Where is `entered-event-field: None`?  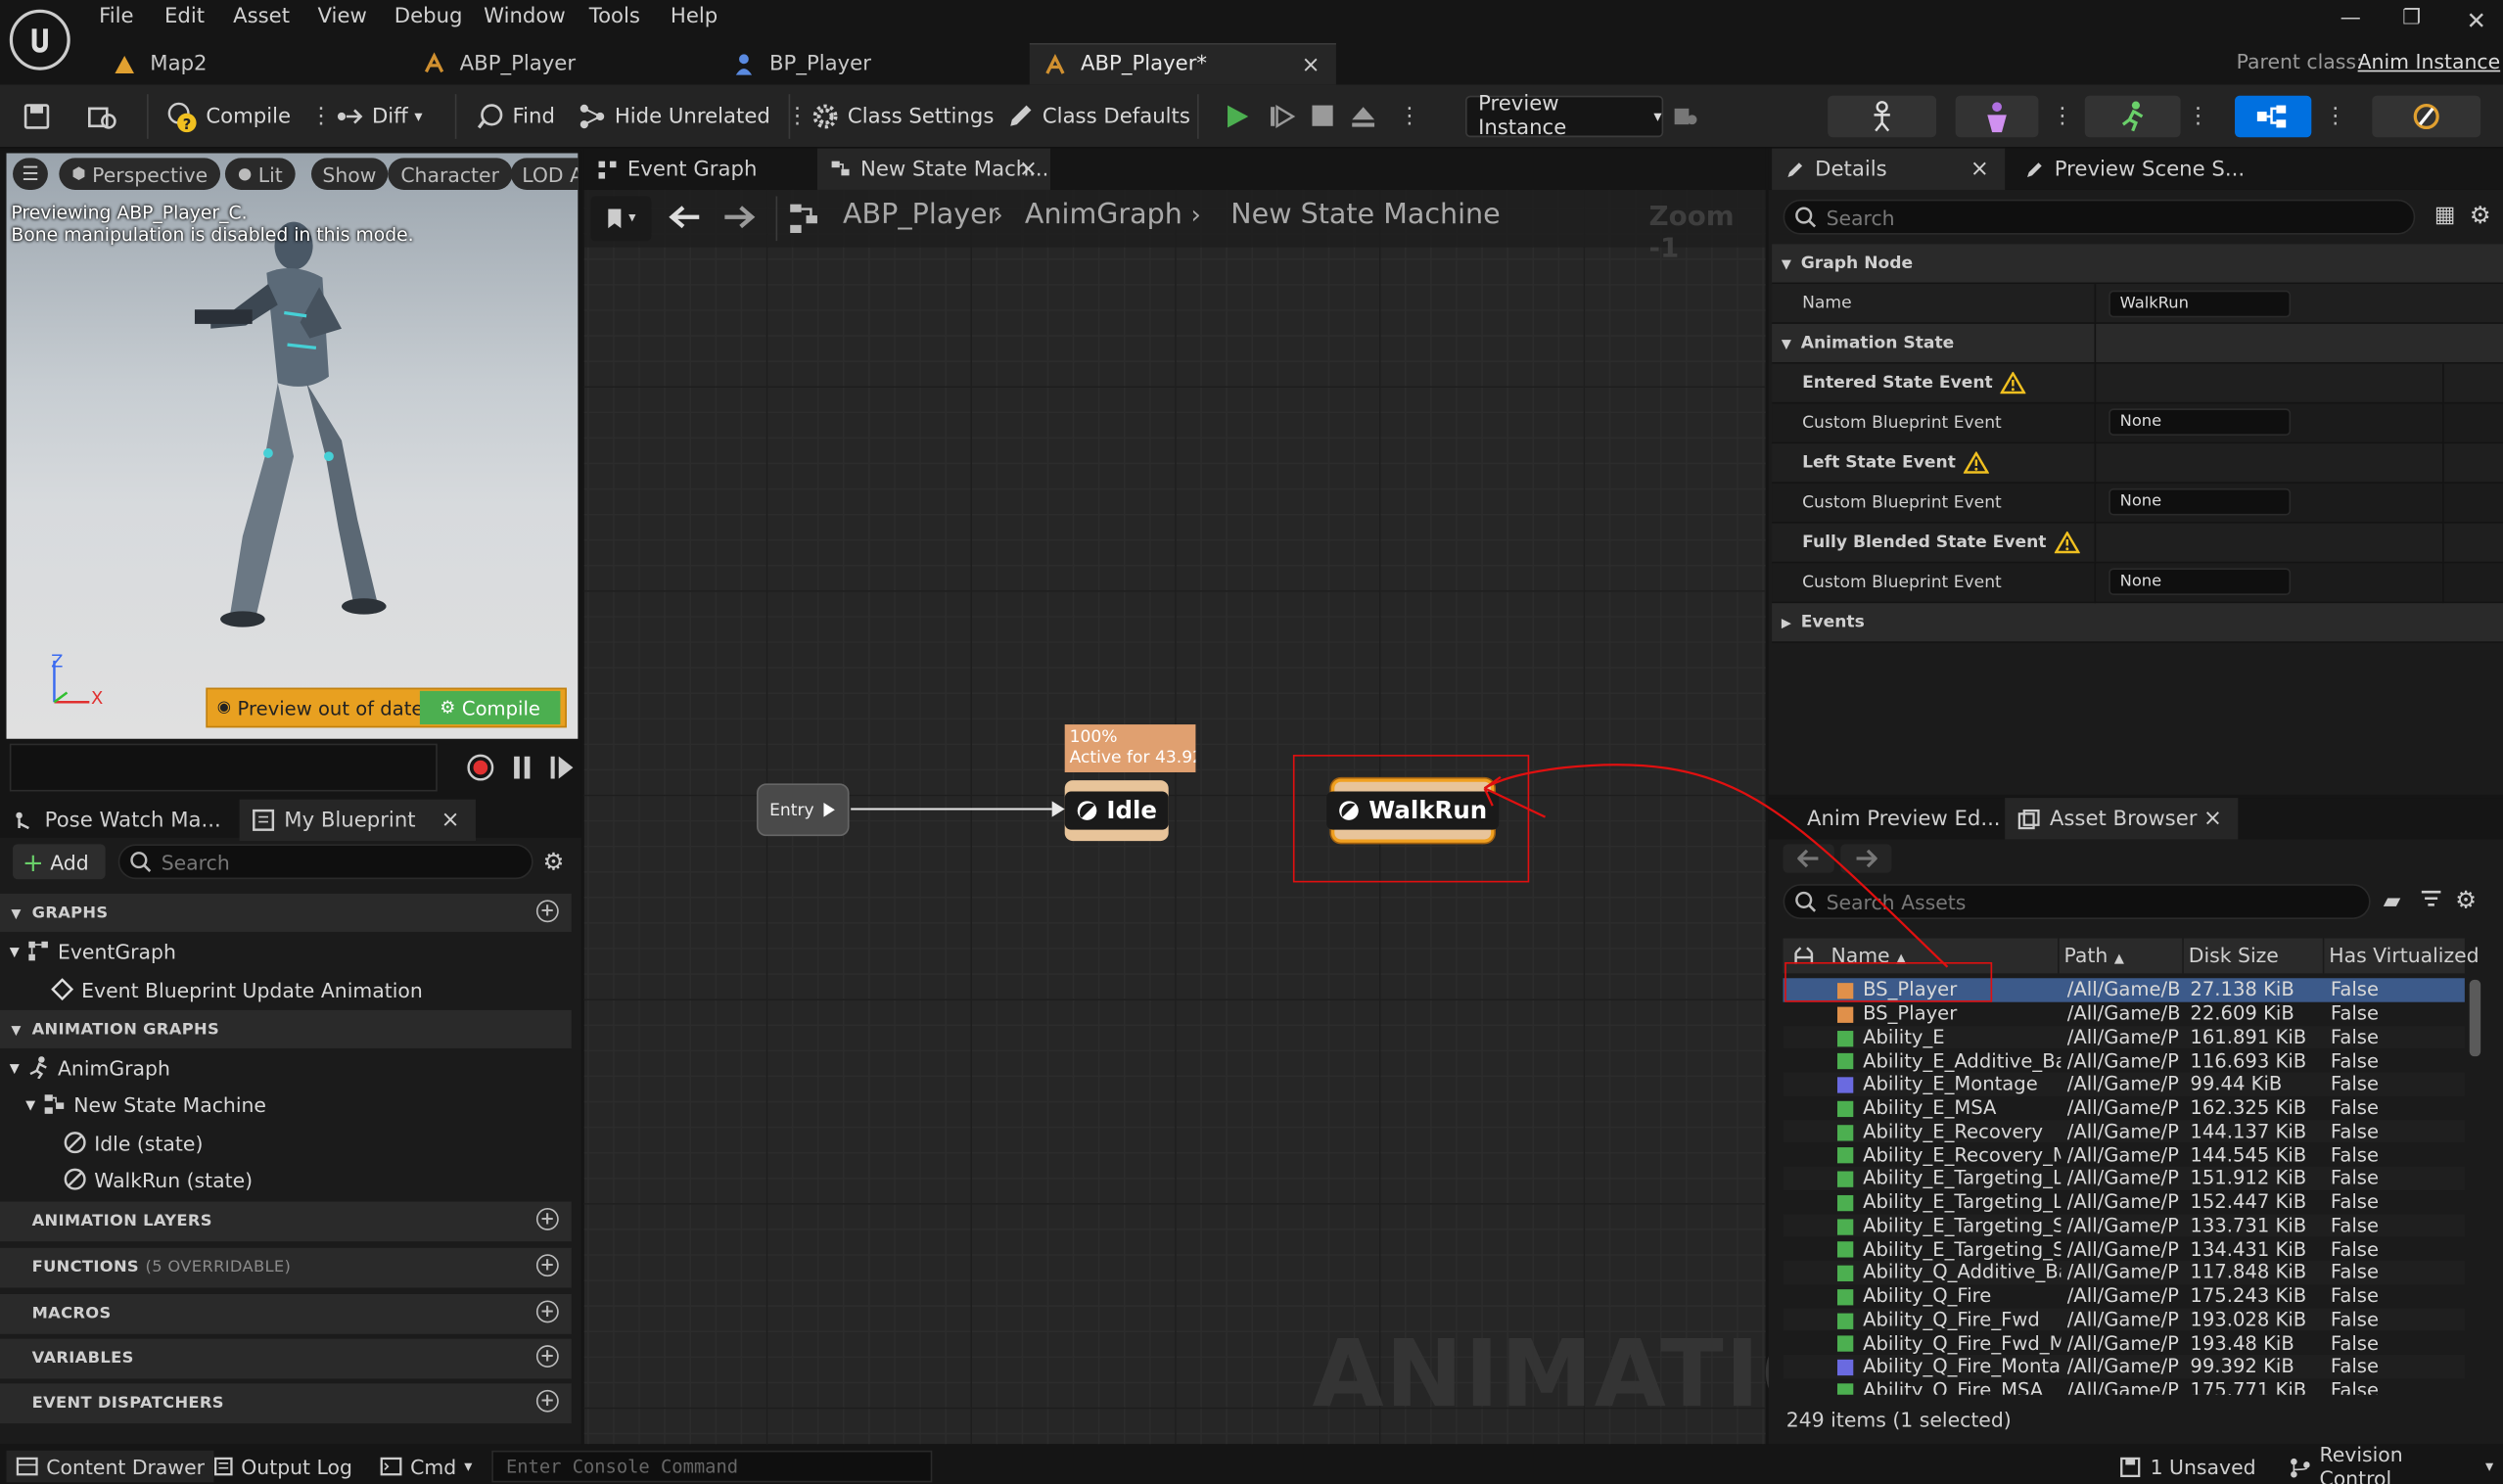 entered-event-field: None is located at coordinates (2201, 422).